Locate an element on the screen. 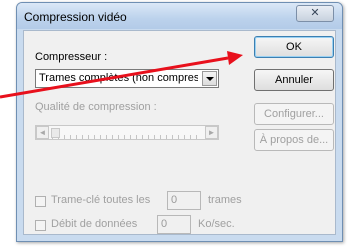  compressor-selected-value: Trames complètes (non compressées) is located at coordinates (118, 78).